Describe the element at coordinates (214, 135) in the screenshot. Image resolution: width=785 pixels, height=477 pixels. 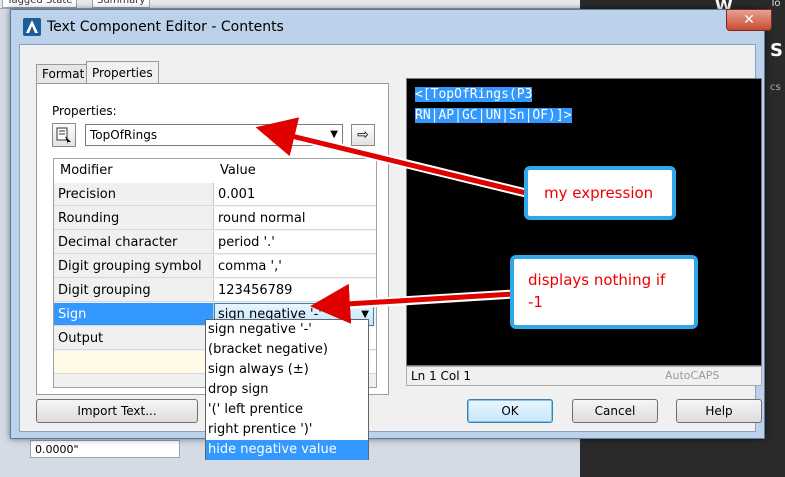
I see `property-select: TopOfRings ▼` at that location.